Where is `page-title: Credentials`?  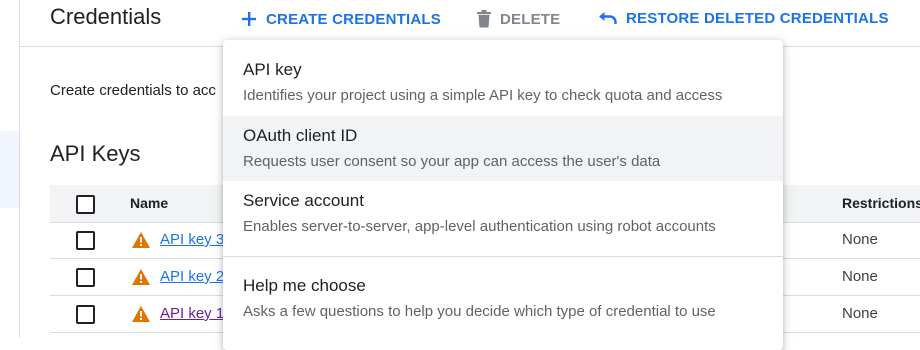
page-title: Credentials is located at coordinates (106, 16).